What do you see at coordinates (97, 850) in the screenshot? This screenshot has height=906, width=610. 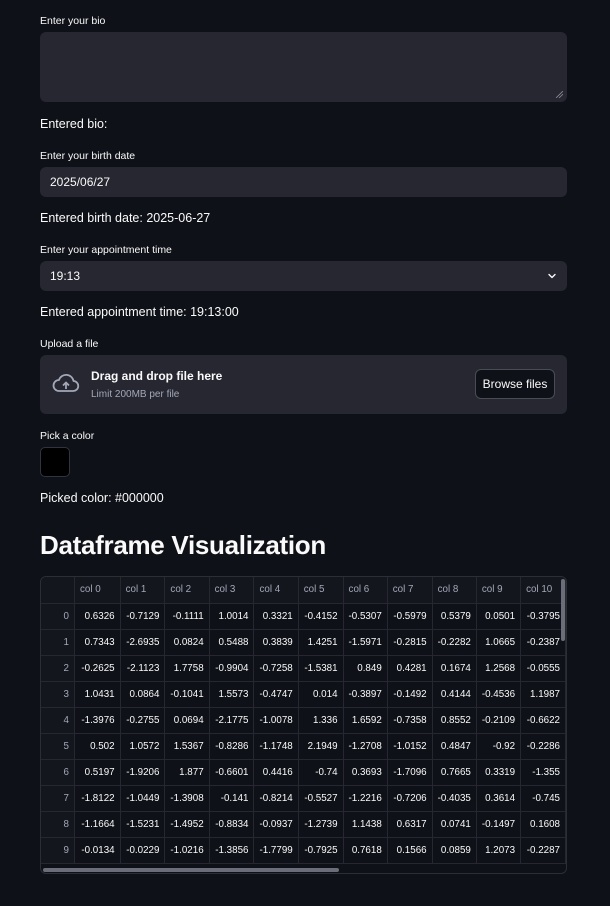 I see `table-cell: -0.0134` at bounding box center [97, 850].